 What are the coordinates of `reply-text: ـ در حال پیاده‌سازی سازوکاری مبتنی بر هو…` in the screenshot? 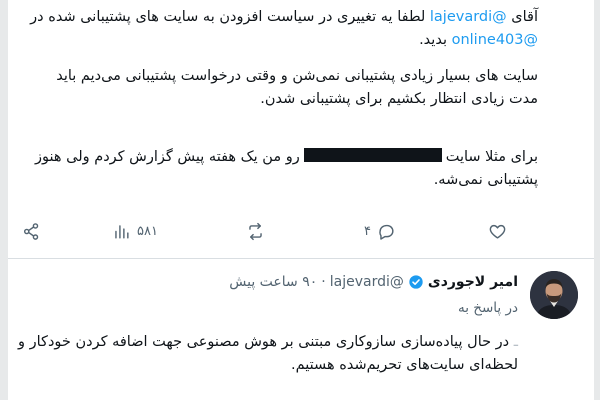 It's located at (268, 354).